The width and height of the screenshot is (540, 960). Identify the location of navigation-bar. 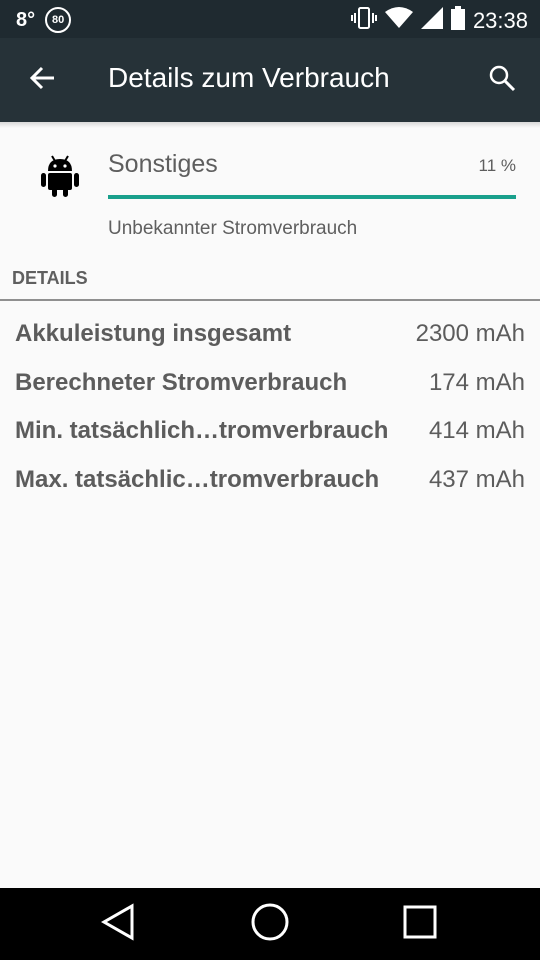
(270, 924).